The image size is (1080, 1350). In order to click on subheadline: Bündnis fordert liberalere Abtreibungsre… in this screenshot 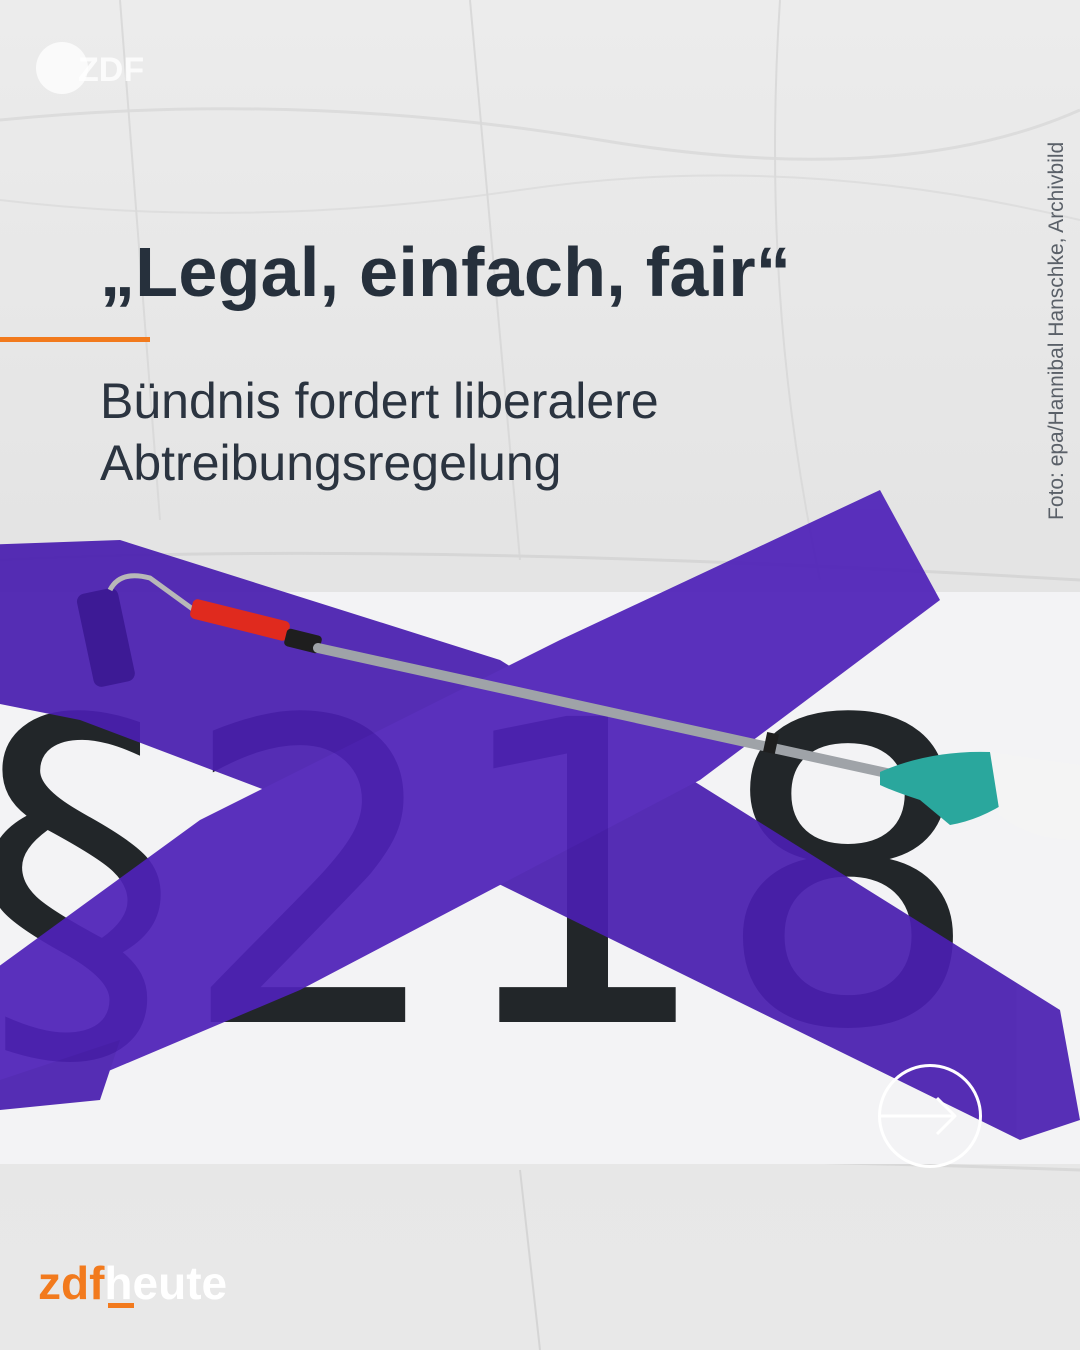, I will do `click(379, 432)`.